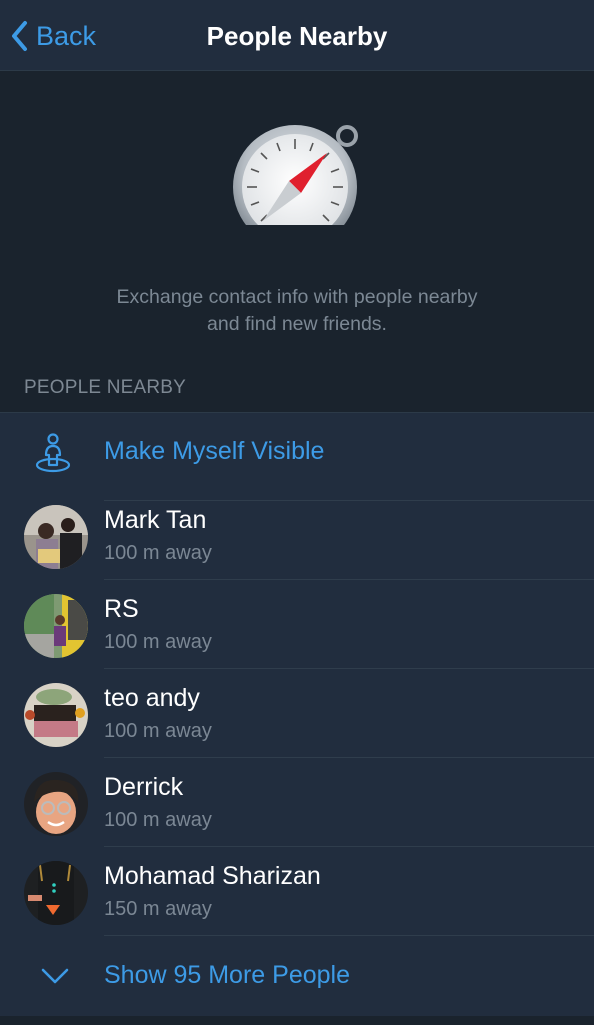 The width and height of the screenshot is (594, 1025). I want to click on person-name: Mohamad Sharizan, so click(212, 876).